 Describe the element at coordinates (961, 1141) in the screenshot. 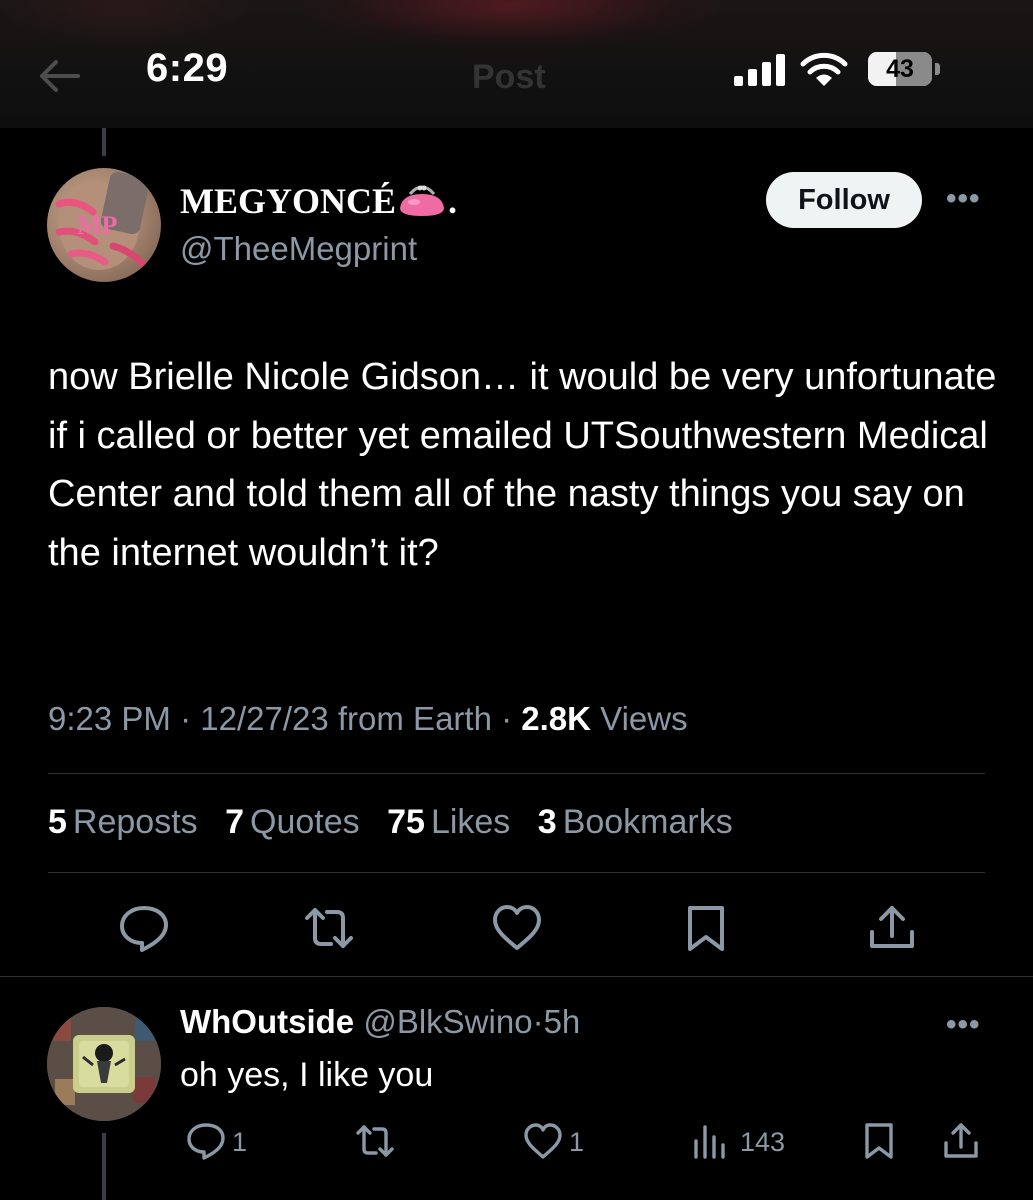

I see `reply-share-icon` at that location.